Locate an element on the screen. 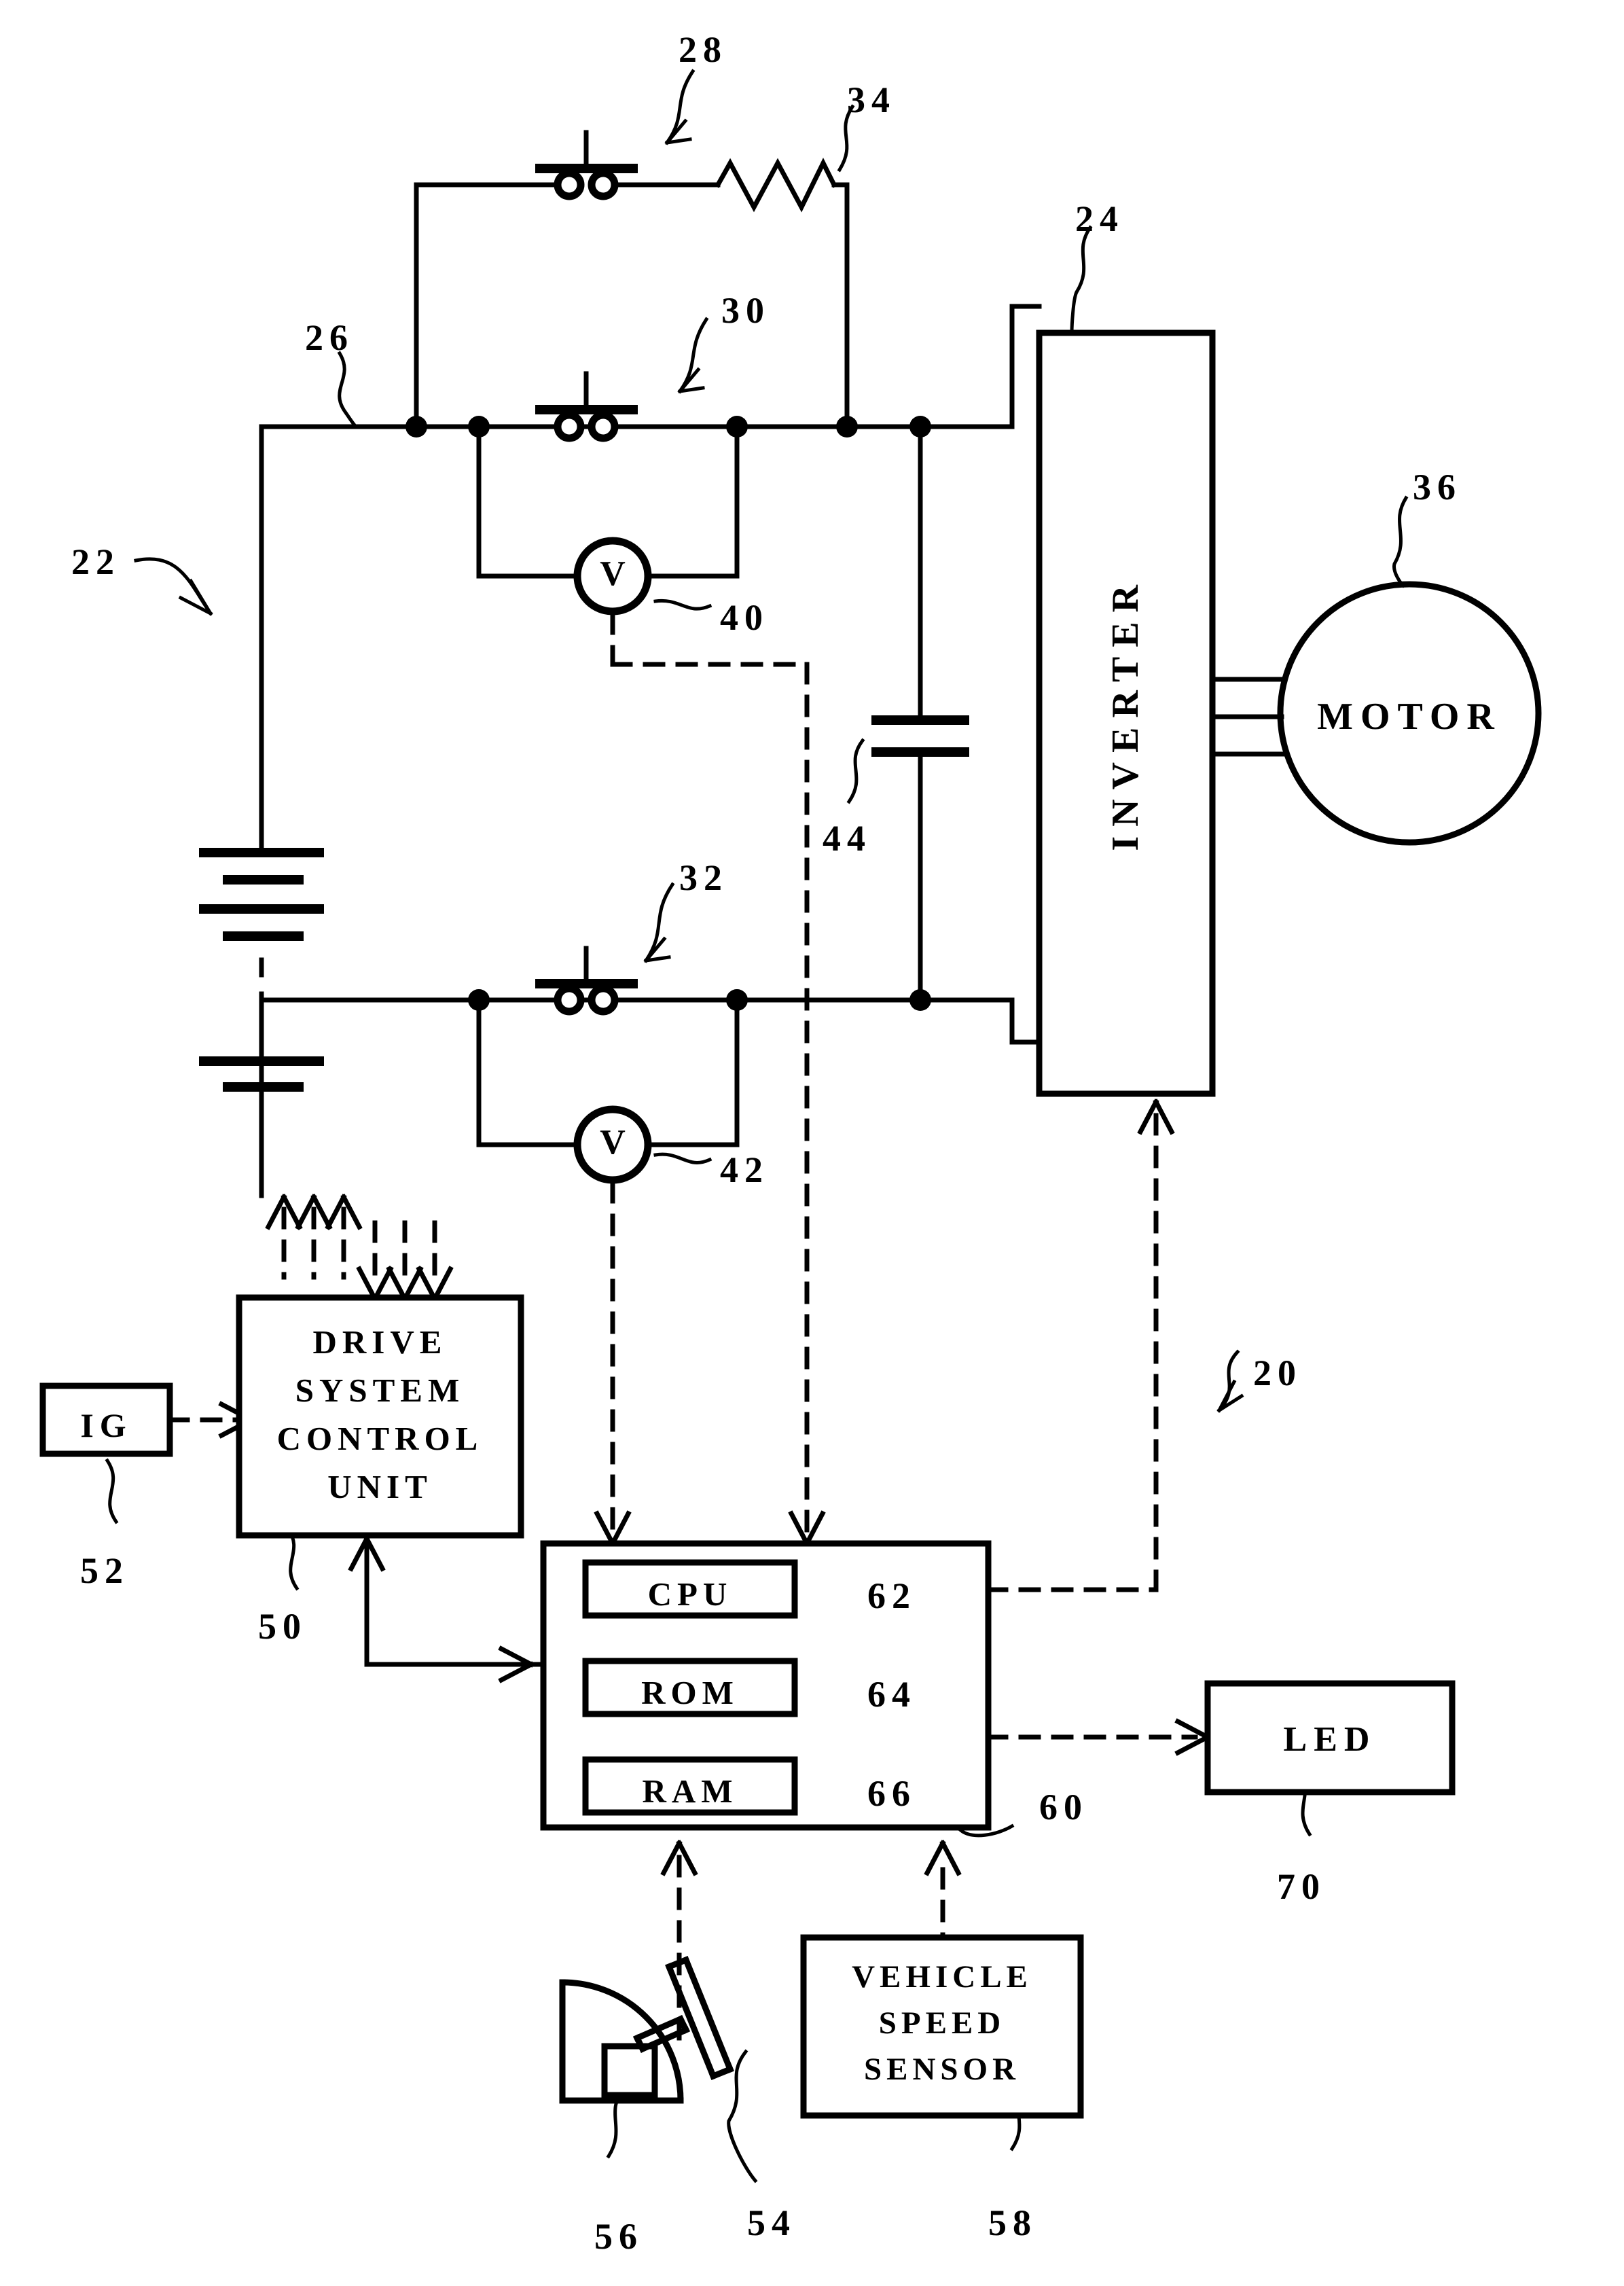  vehicle-speed-sensor-label: VEHICLE SPEED SENSOR is located at coordinates (942, 2023).